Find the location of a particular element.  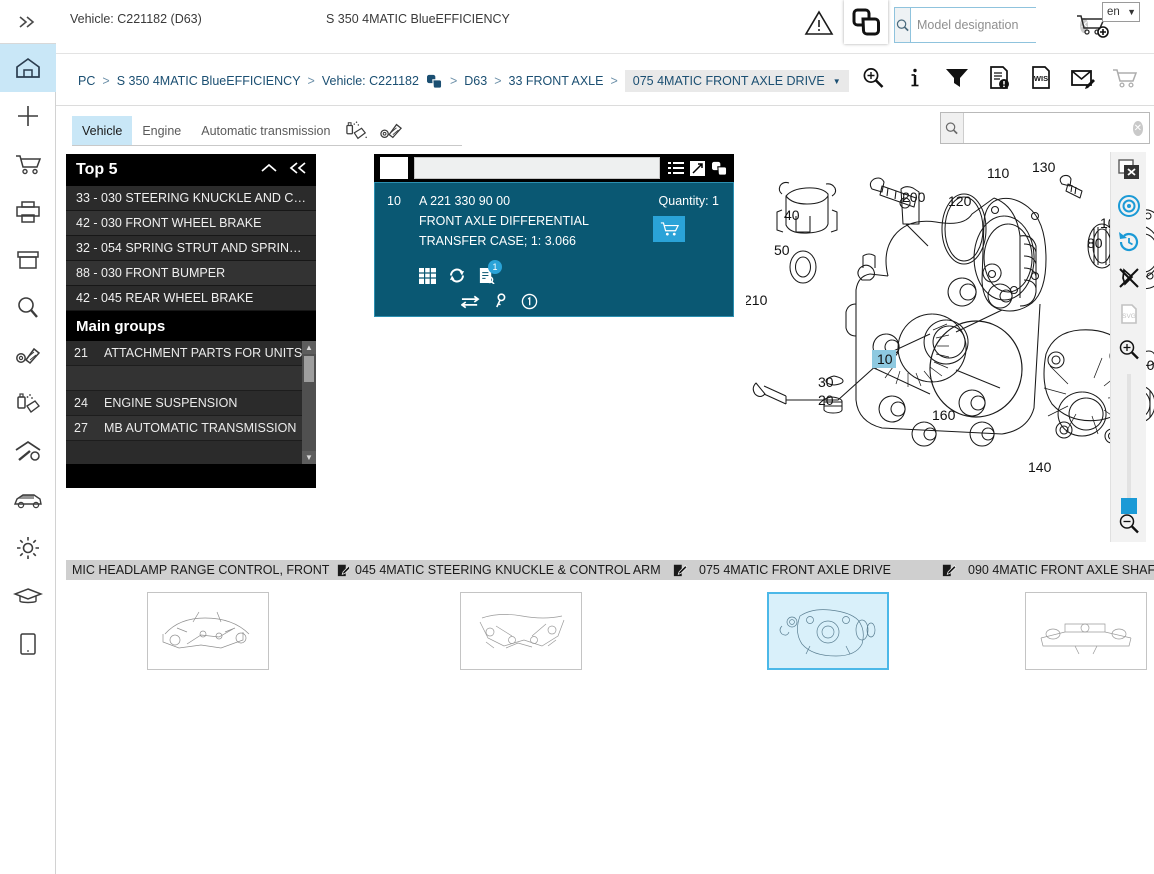

zoom-slider-handle is located at coordinates (1128, 506).